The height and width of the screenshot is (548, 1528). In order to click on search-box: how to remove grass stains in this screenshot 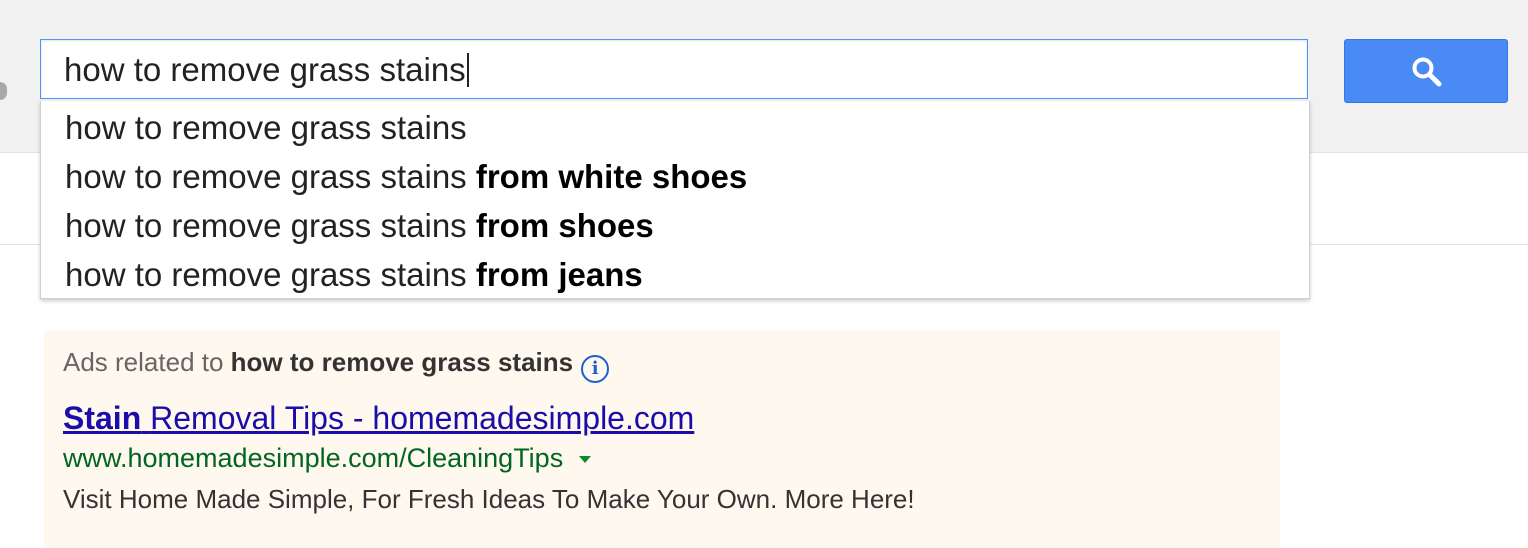, I will do `click(674, 69)`.